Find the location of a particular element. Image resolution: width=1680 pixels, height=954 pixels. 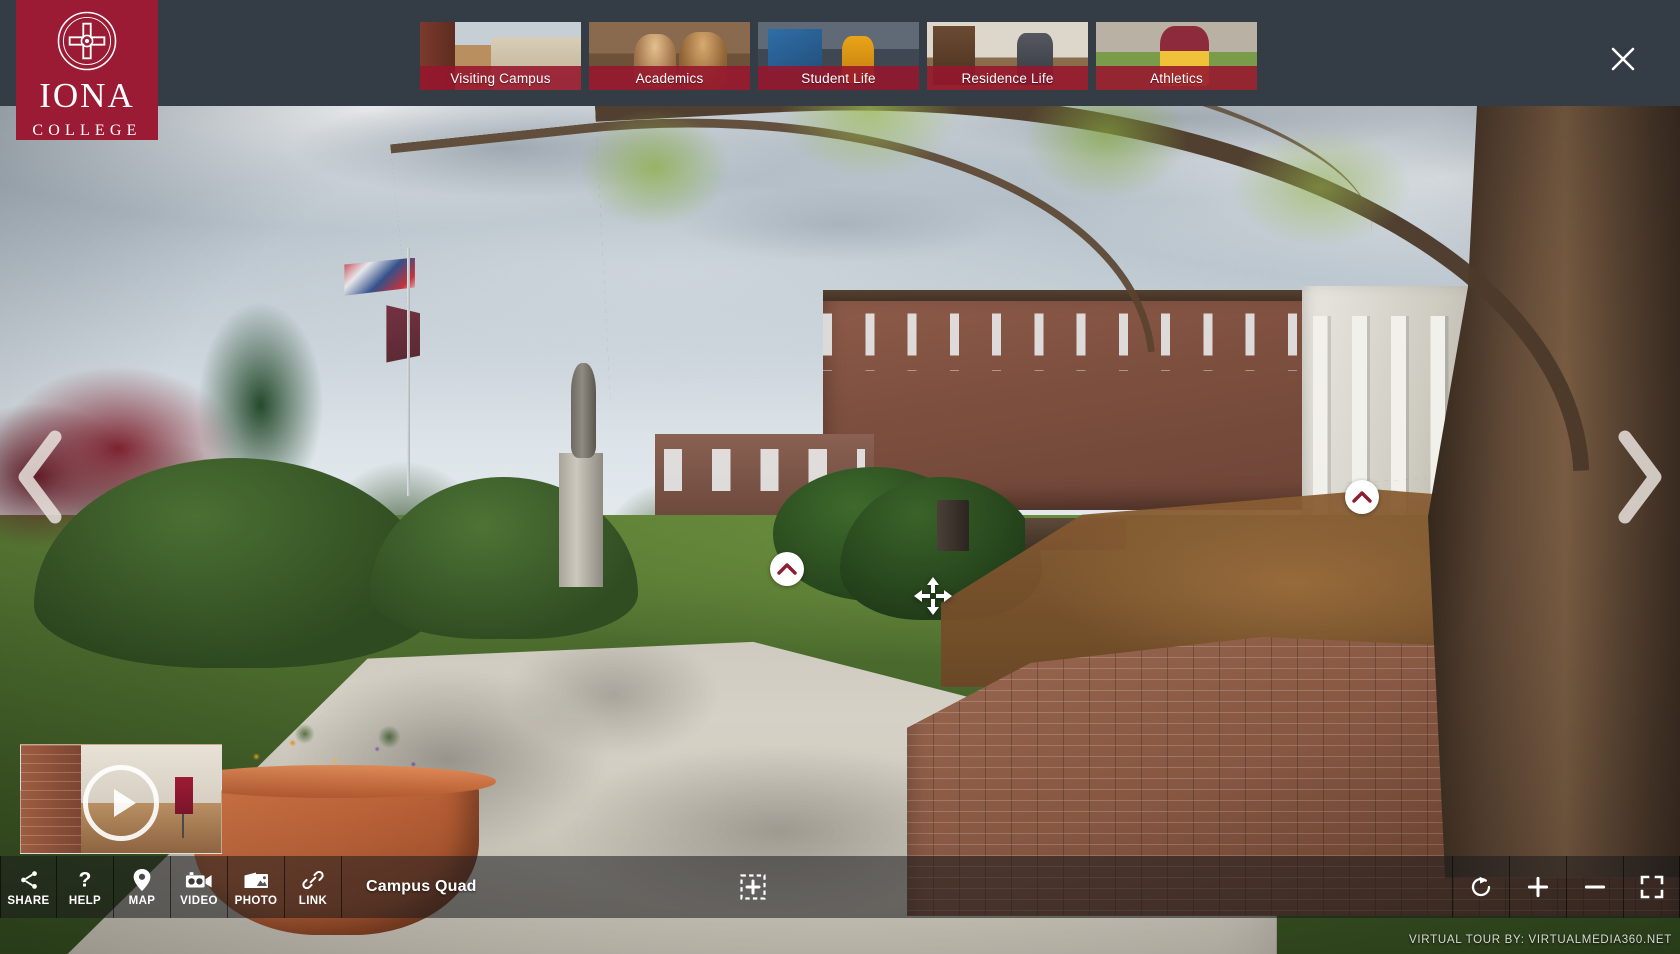

close-icon is located at coordinates (1623, 59).